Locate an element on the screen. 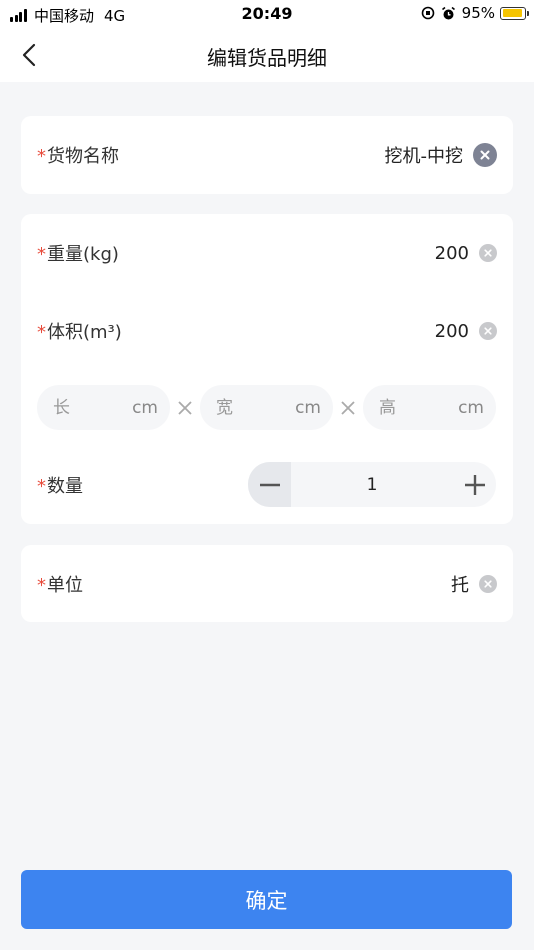  width-input is located at coordinates (251, 407).